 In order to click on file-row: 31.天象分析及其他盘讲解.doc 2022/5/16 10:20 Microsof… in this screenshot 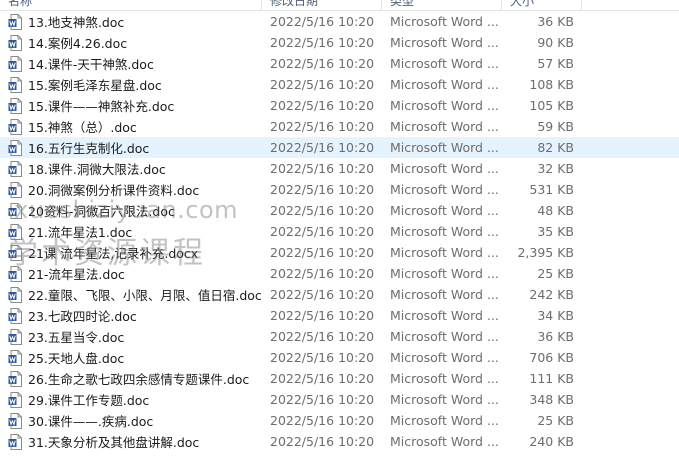, I will do `click(339, 441)`.